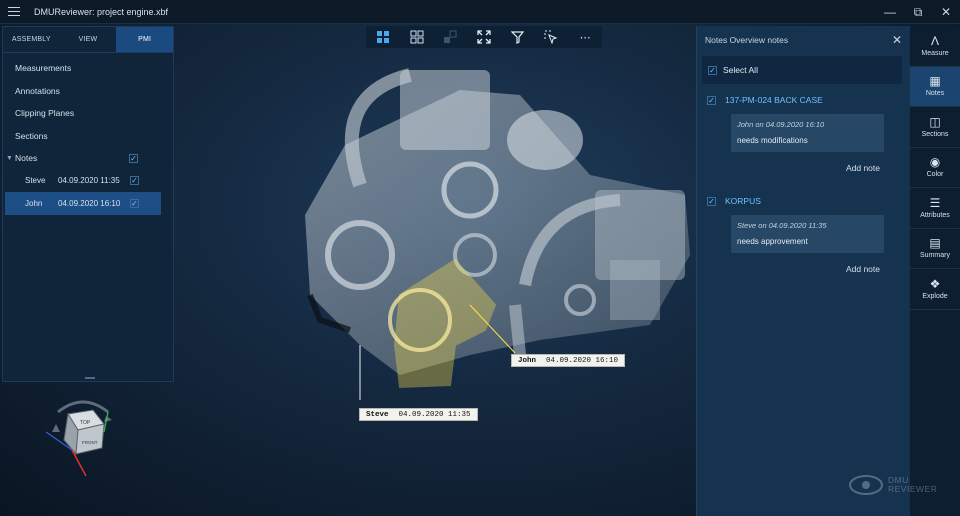  I want to click on filter-icon, so click(518, 37).